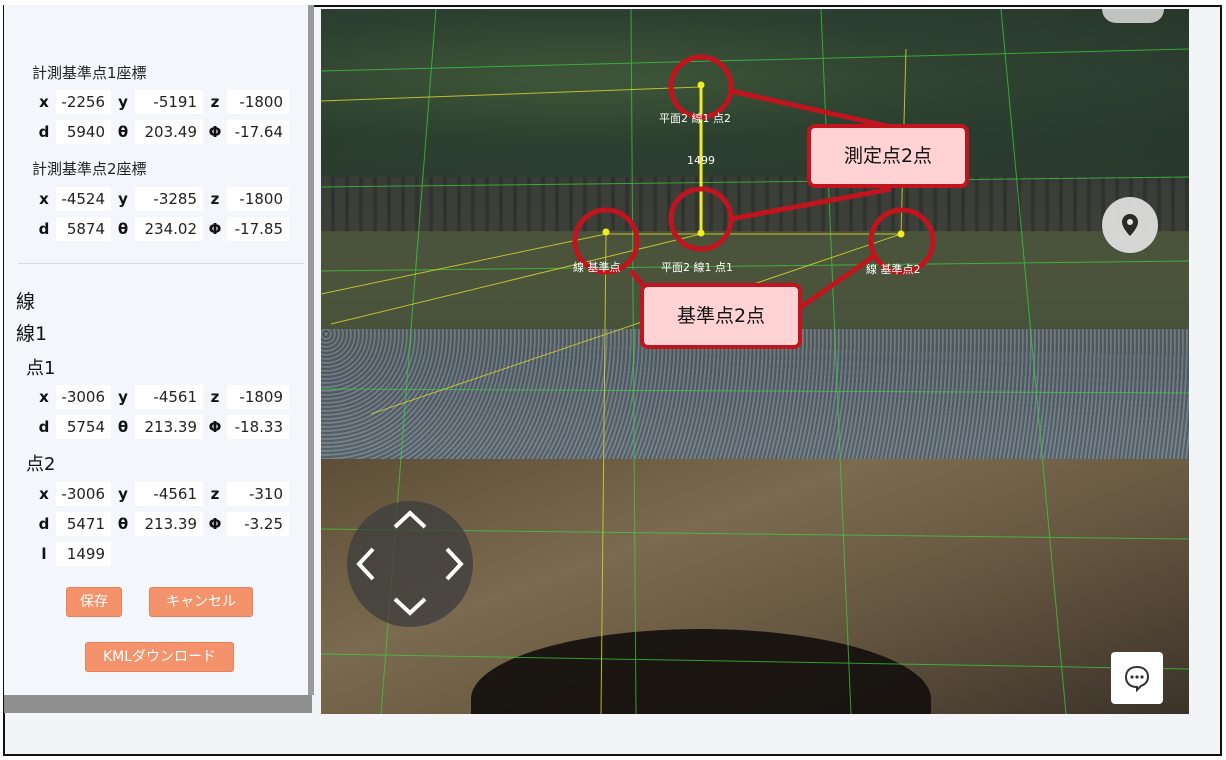 The width and height of the screenshot is (1226, 760). I want to click on p2-d: 5471, so click(83, 524).